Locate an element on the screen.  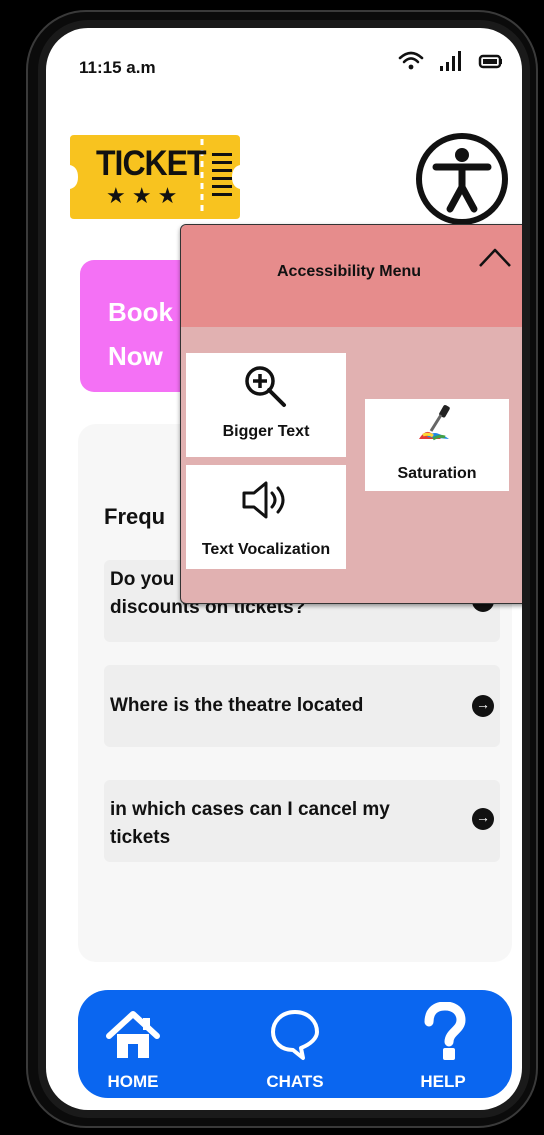
faq-question-line: Where is the theatre located is located at coordinates (237, 705).